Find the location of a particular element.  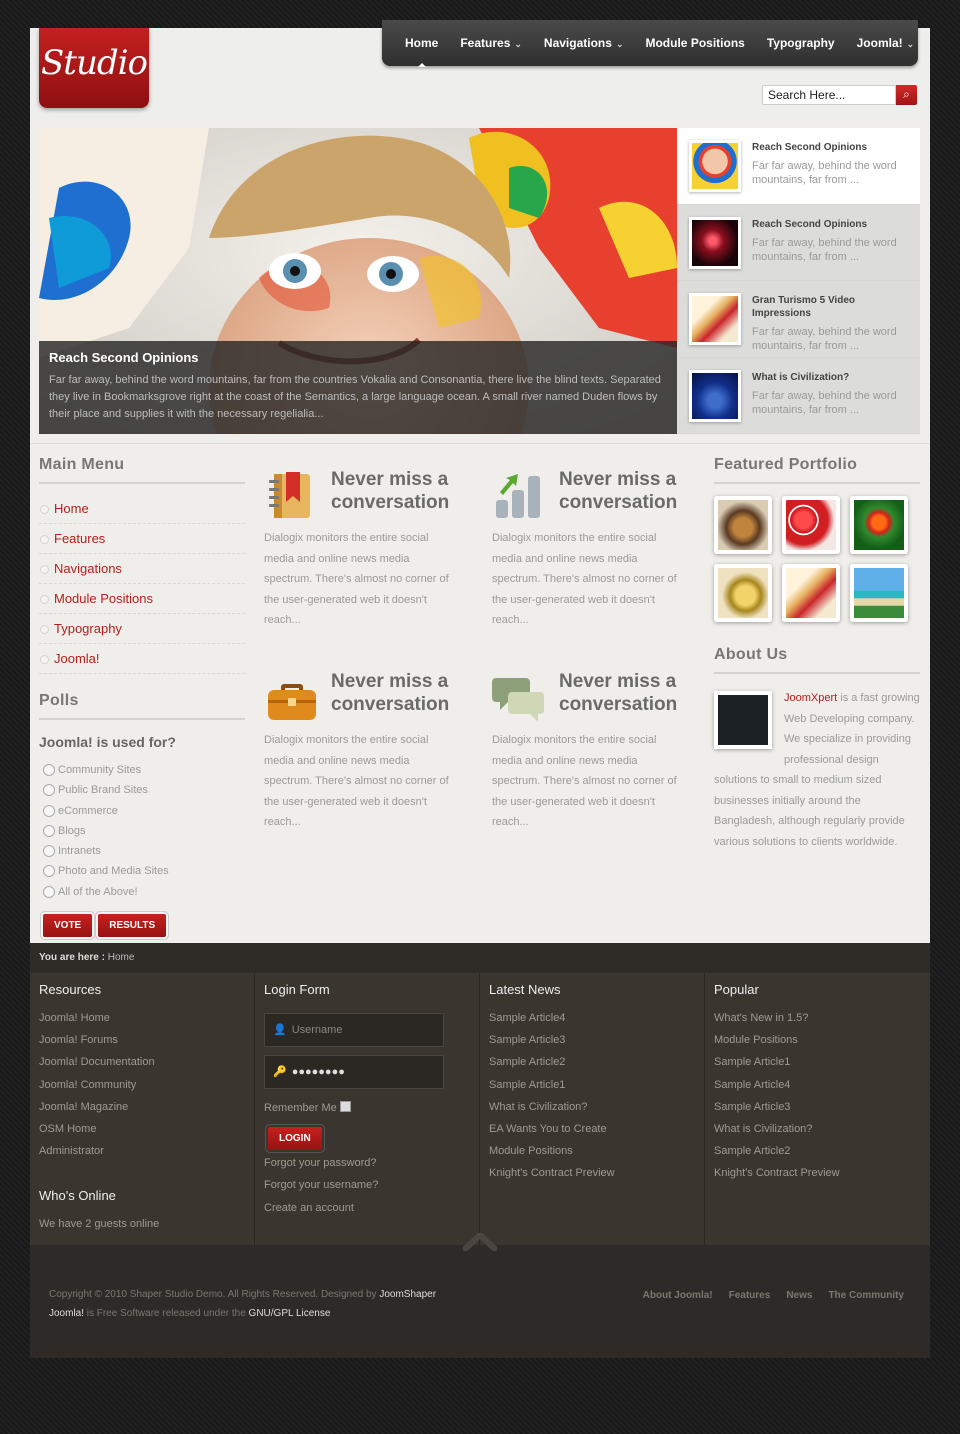

results-button: RESULTS is located at coordinates (132, 926).